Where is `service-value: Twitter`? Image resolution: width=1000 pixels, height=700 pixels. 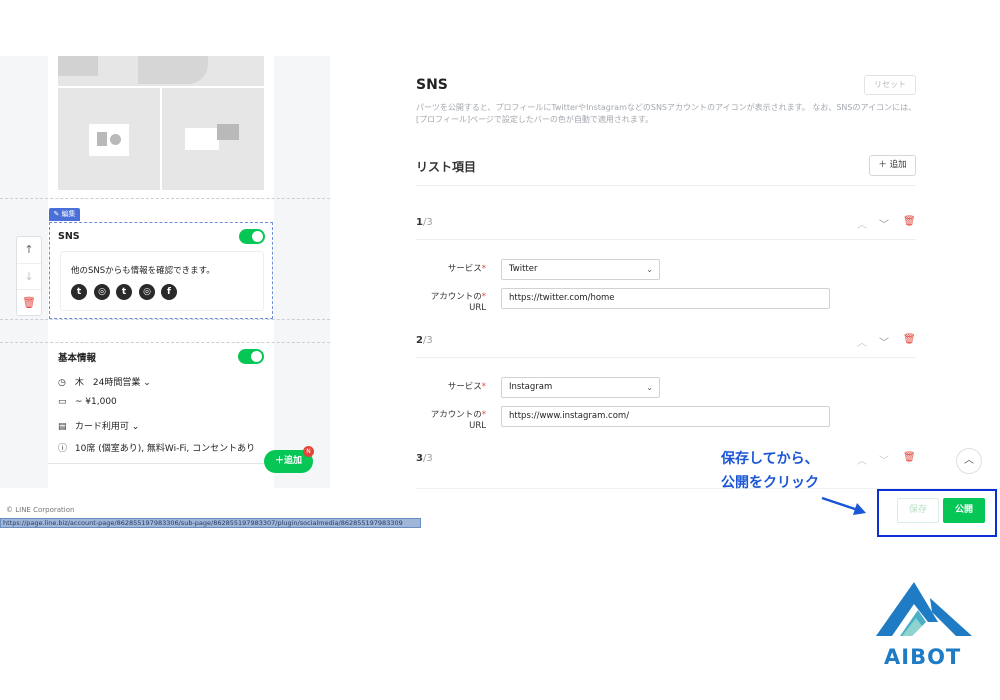
service-value: Twitter is located at coordinates (523, 269).